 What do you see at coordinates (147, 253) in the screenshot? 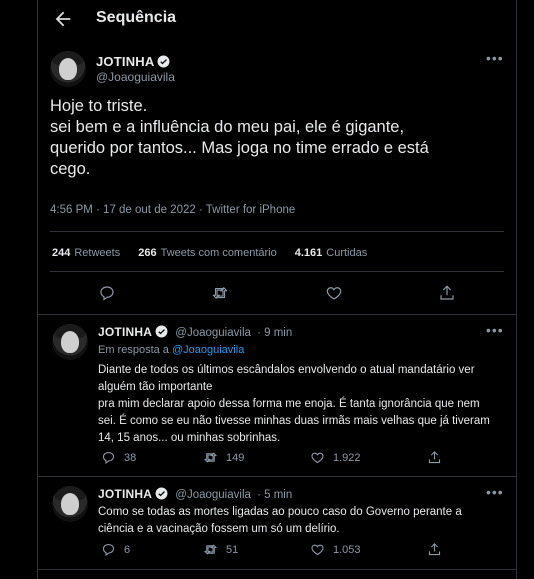
I see `quotes-count: 266` at bounding box center [147, 253].